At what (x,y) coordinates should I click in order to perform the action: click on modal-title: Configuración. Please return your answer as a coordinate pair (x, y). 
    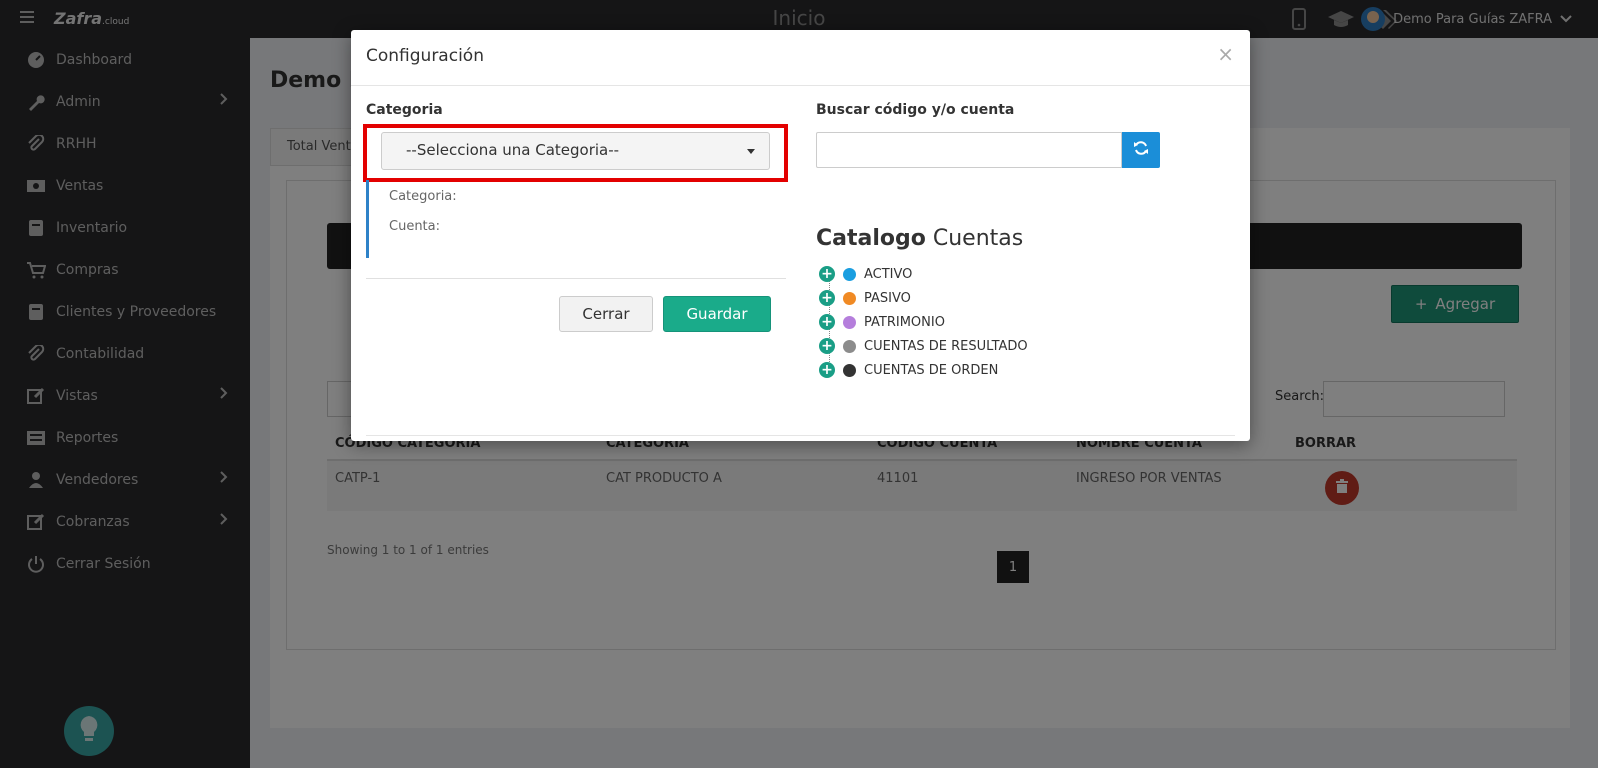
    Looking at the image, I should click on (425, 56).